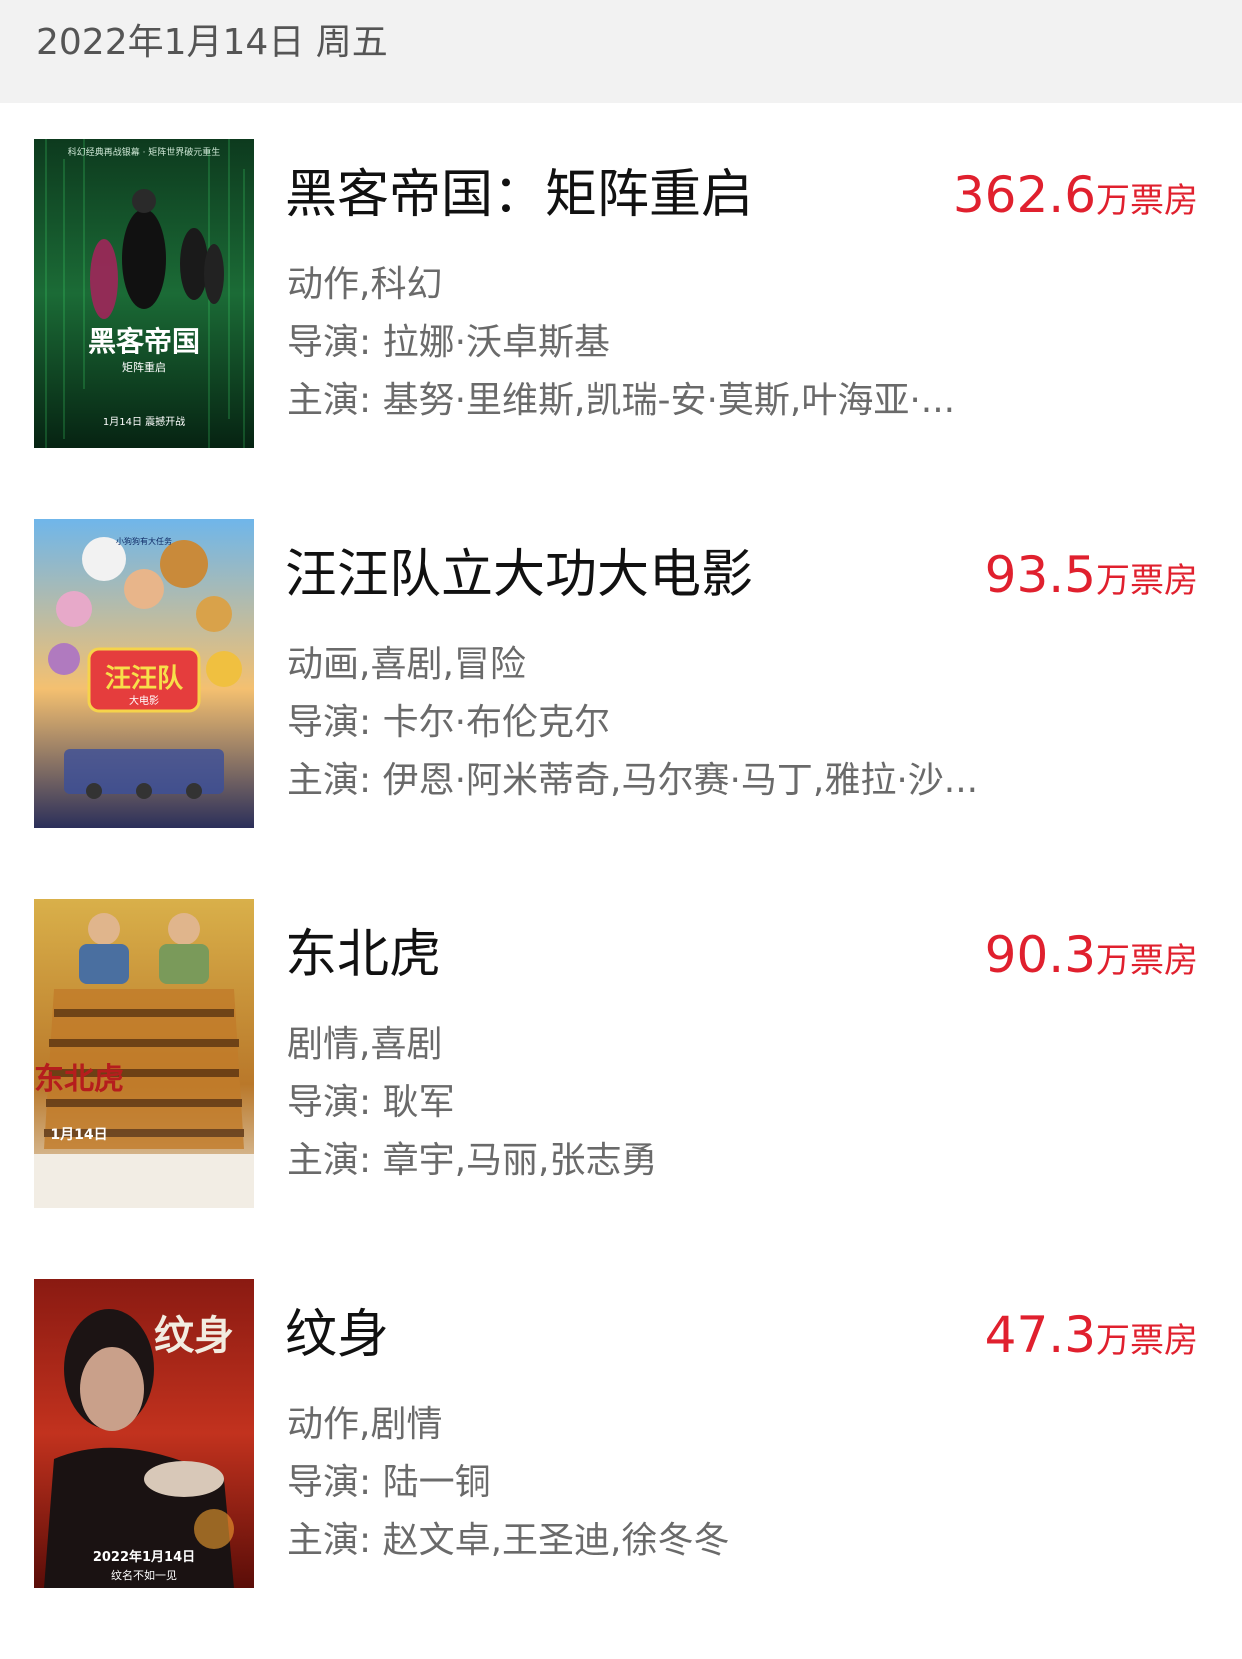  I want to click on matrix-poster-image: 科幻经典再战银幕 · 矩阵世界破元重生 黑客帝国 矩阵重启 1月14日 震撼开战, so click(144, 293).